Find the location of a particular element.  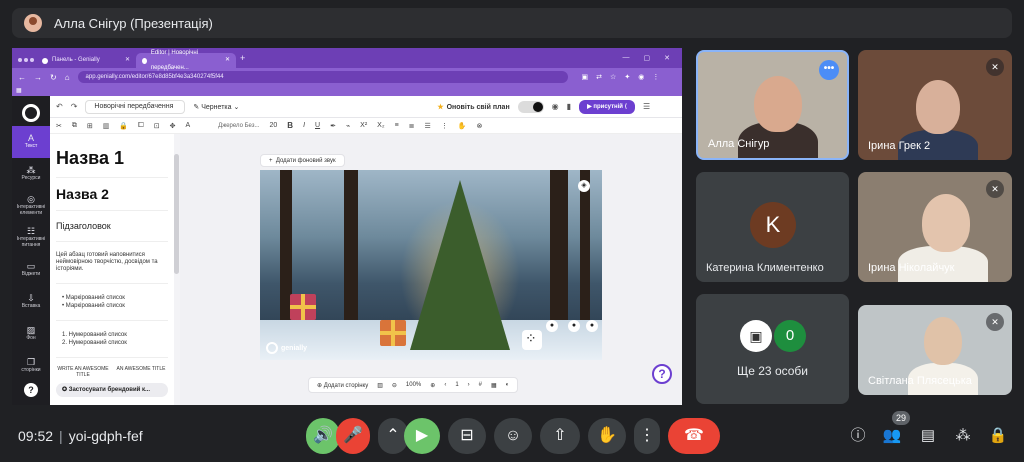

bookmark-star-icon: ☆ is located at coordinates (613, 77).